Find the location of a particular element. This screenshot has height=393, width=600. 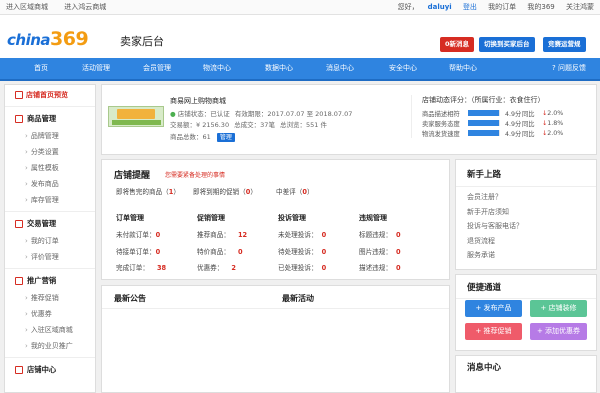

page-title: 卖家后台 is located at coordinates (142, 41).